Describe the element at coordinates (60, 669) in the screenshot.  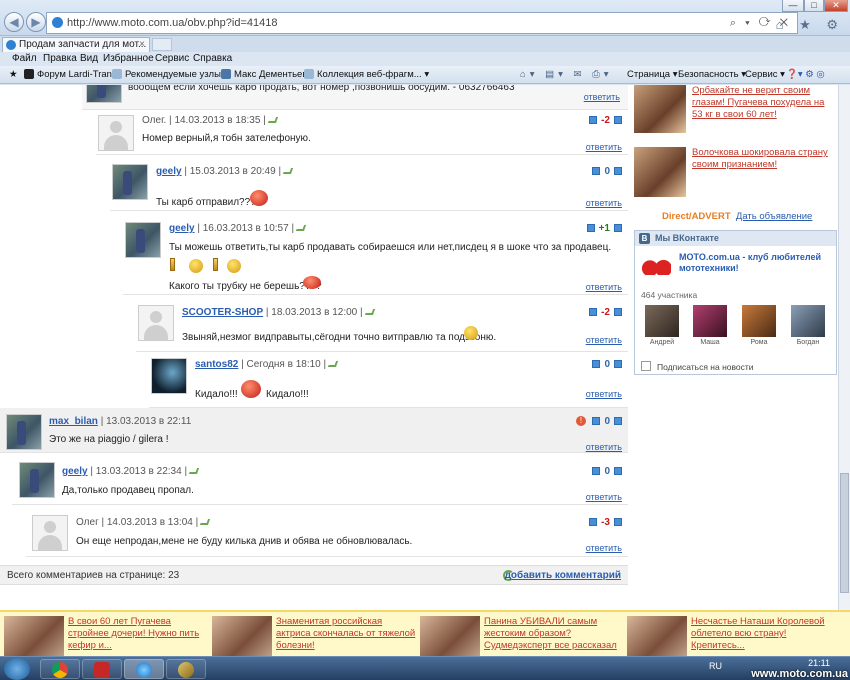
I see `taskbar-chrome` at that location.